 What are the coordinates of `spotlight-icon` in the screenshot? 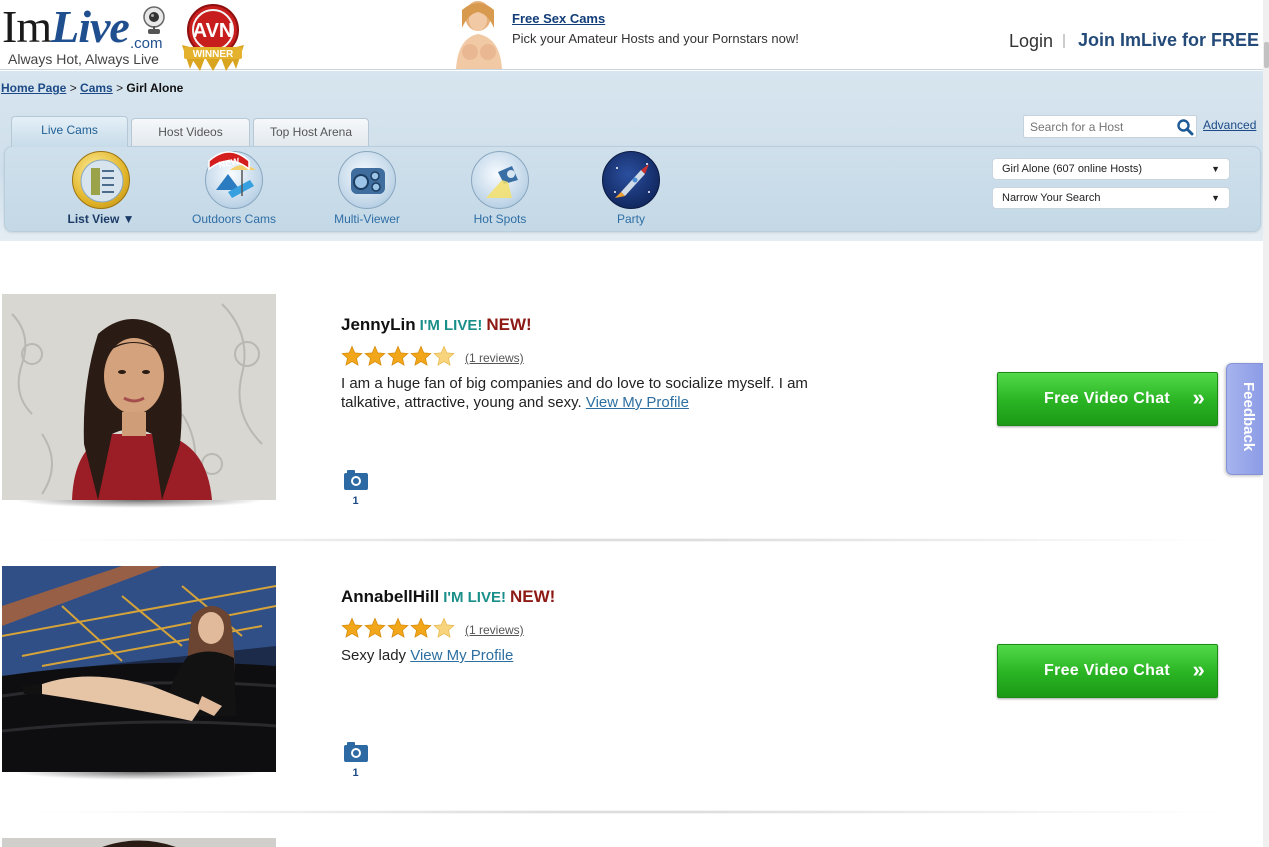 It's located at (500, 180).